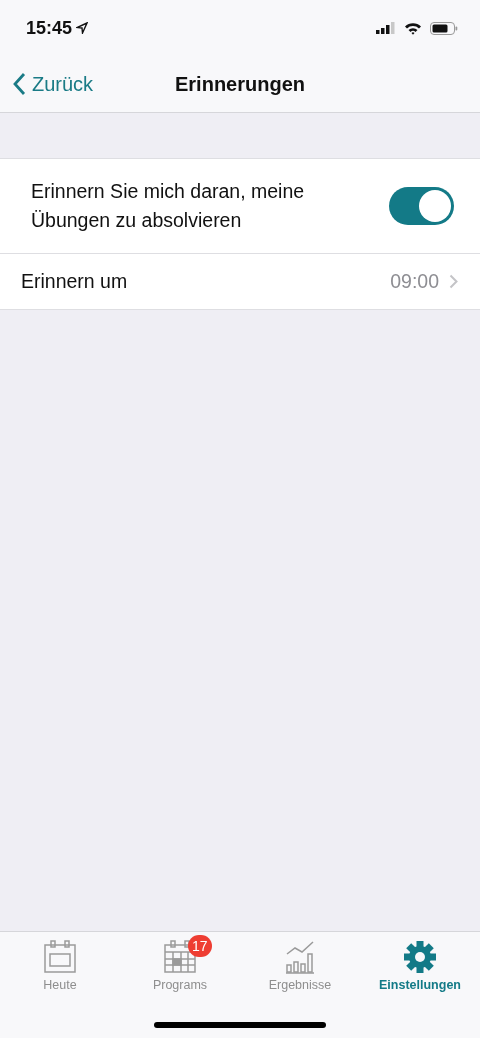  Describe the element at coordinates (75, 281) in the screenshot. I see `setting-label: Erinnern um` at that location.